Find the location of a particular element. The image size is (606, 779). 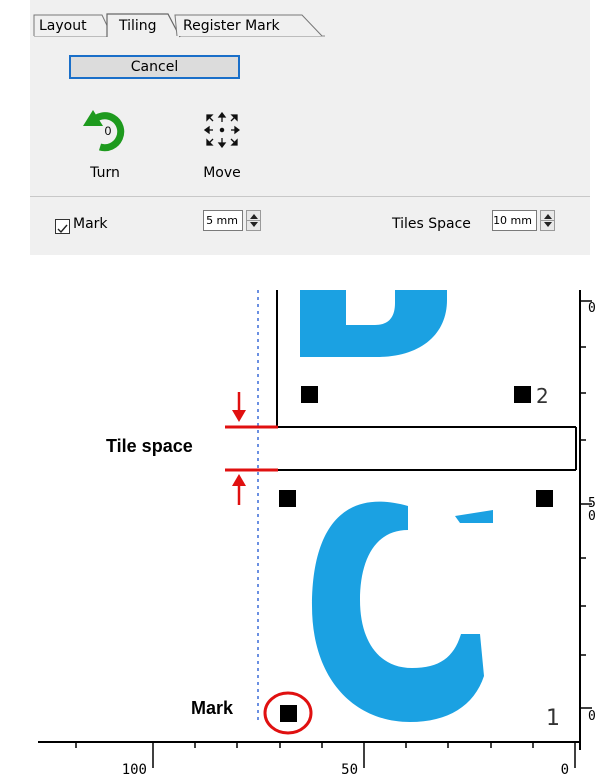

tile-space-annotation: Tile space is located at coordinates (149, 446).